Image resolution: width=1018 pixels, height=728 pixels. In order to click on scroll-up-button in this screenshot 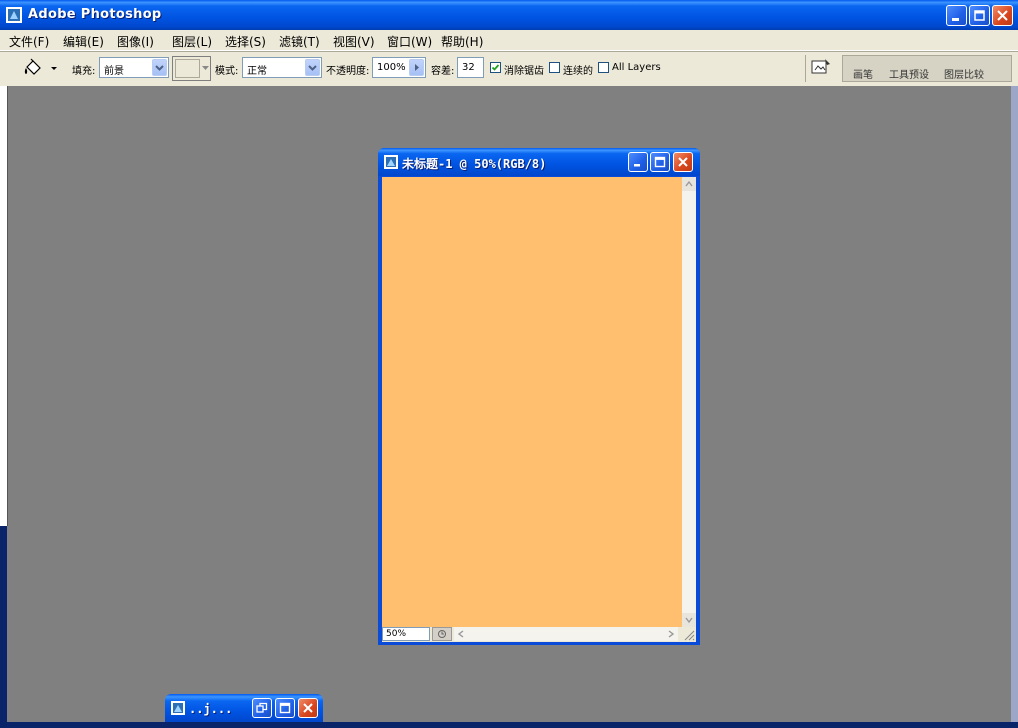, I will do `click(689, 184)`.